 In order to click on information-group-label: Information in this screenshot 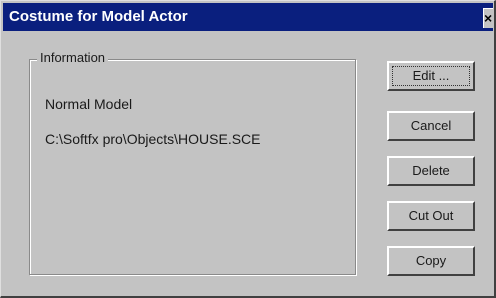, I will do `click(73, 58)`.